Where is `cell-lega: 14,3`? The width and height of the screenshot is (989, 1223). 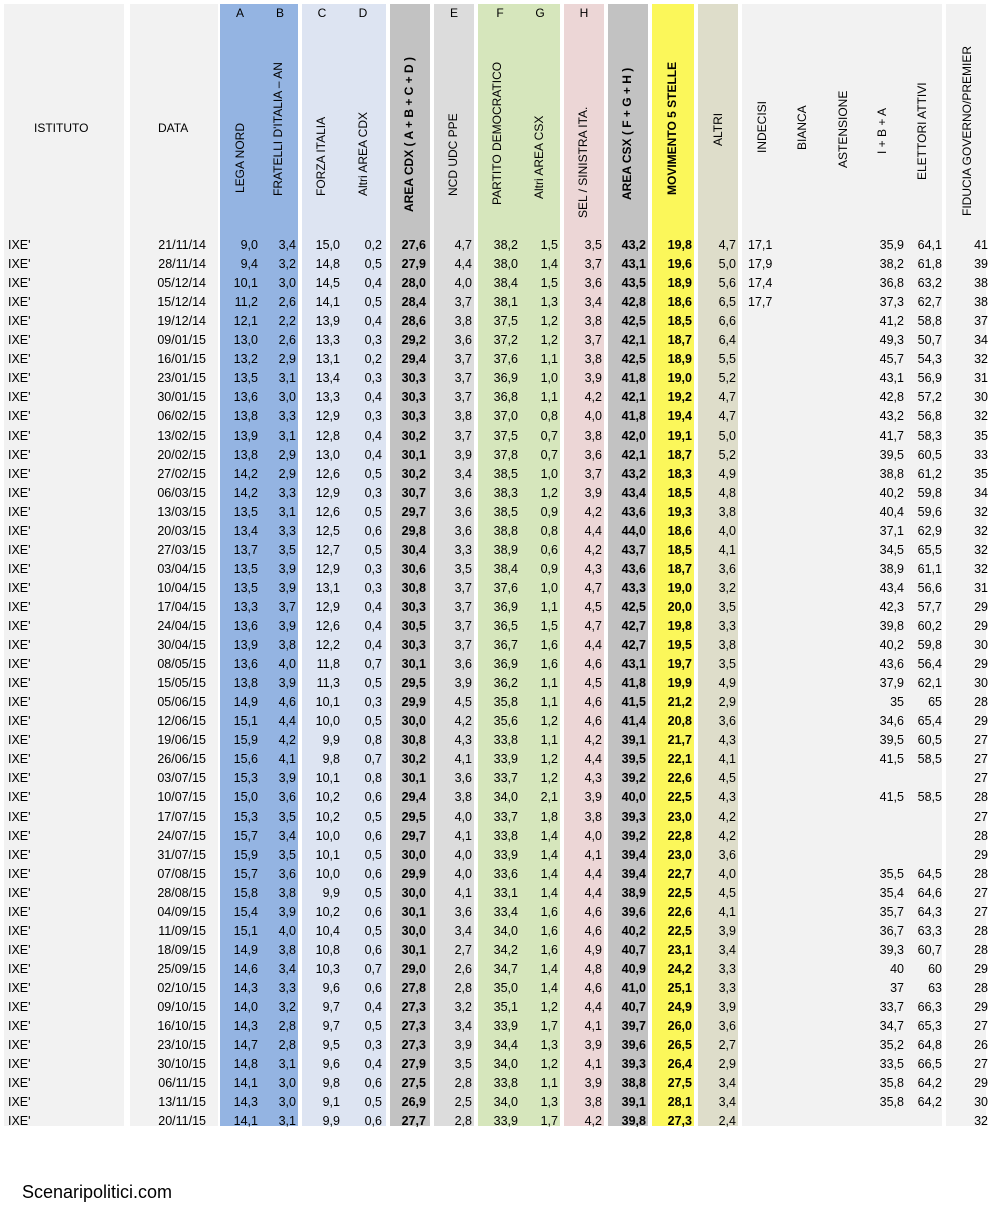 cell-lega: 14,3 is located at coordinates (245, 1102).